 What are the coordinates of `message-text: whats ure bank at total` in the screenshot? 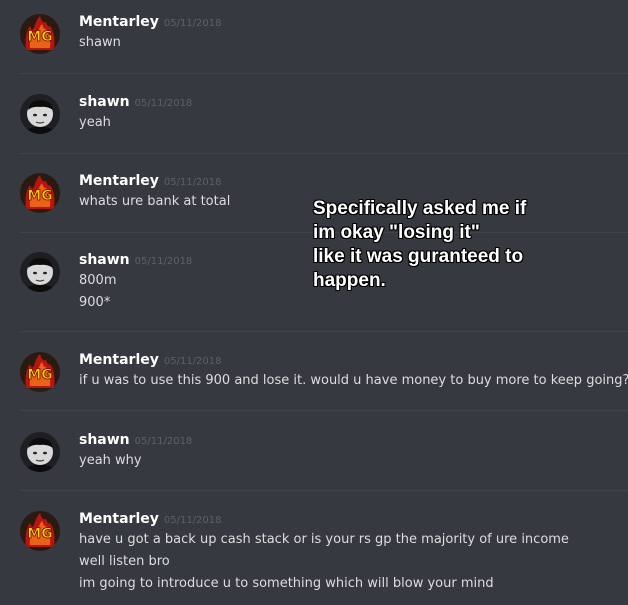 It's located at (155, 201).